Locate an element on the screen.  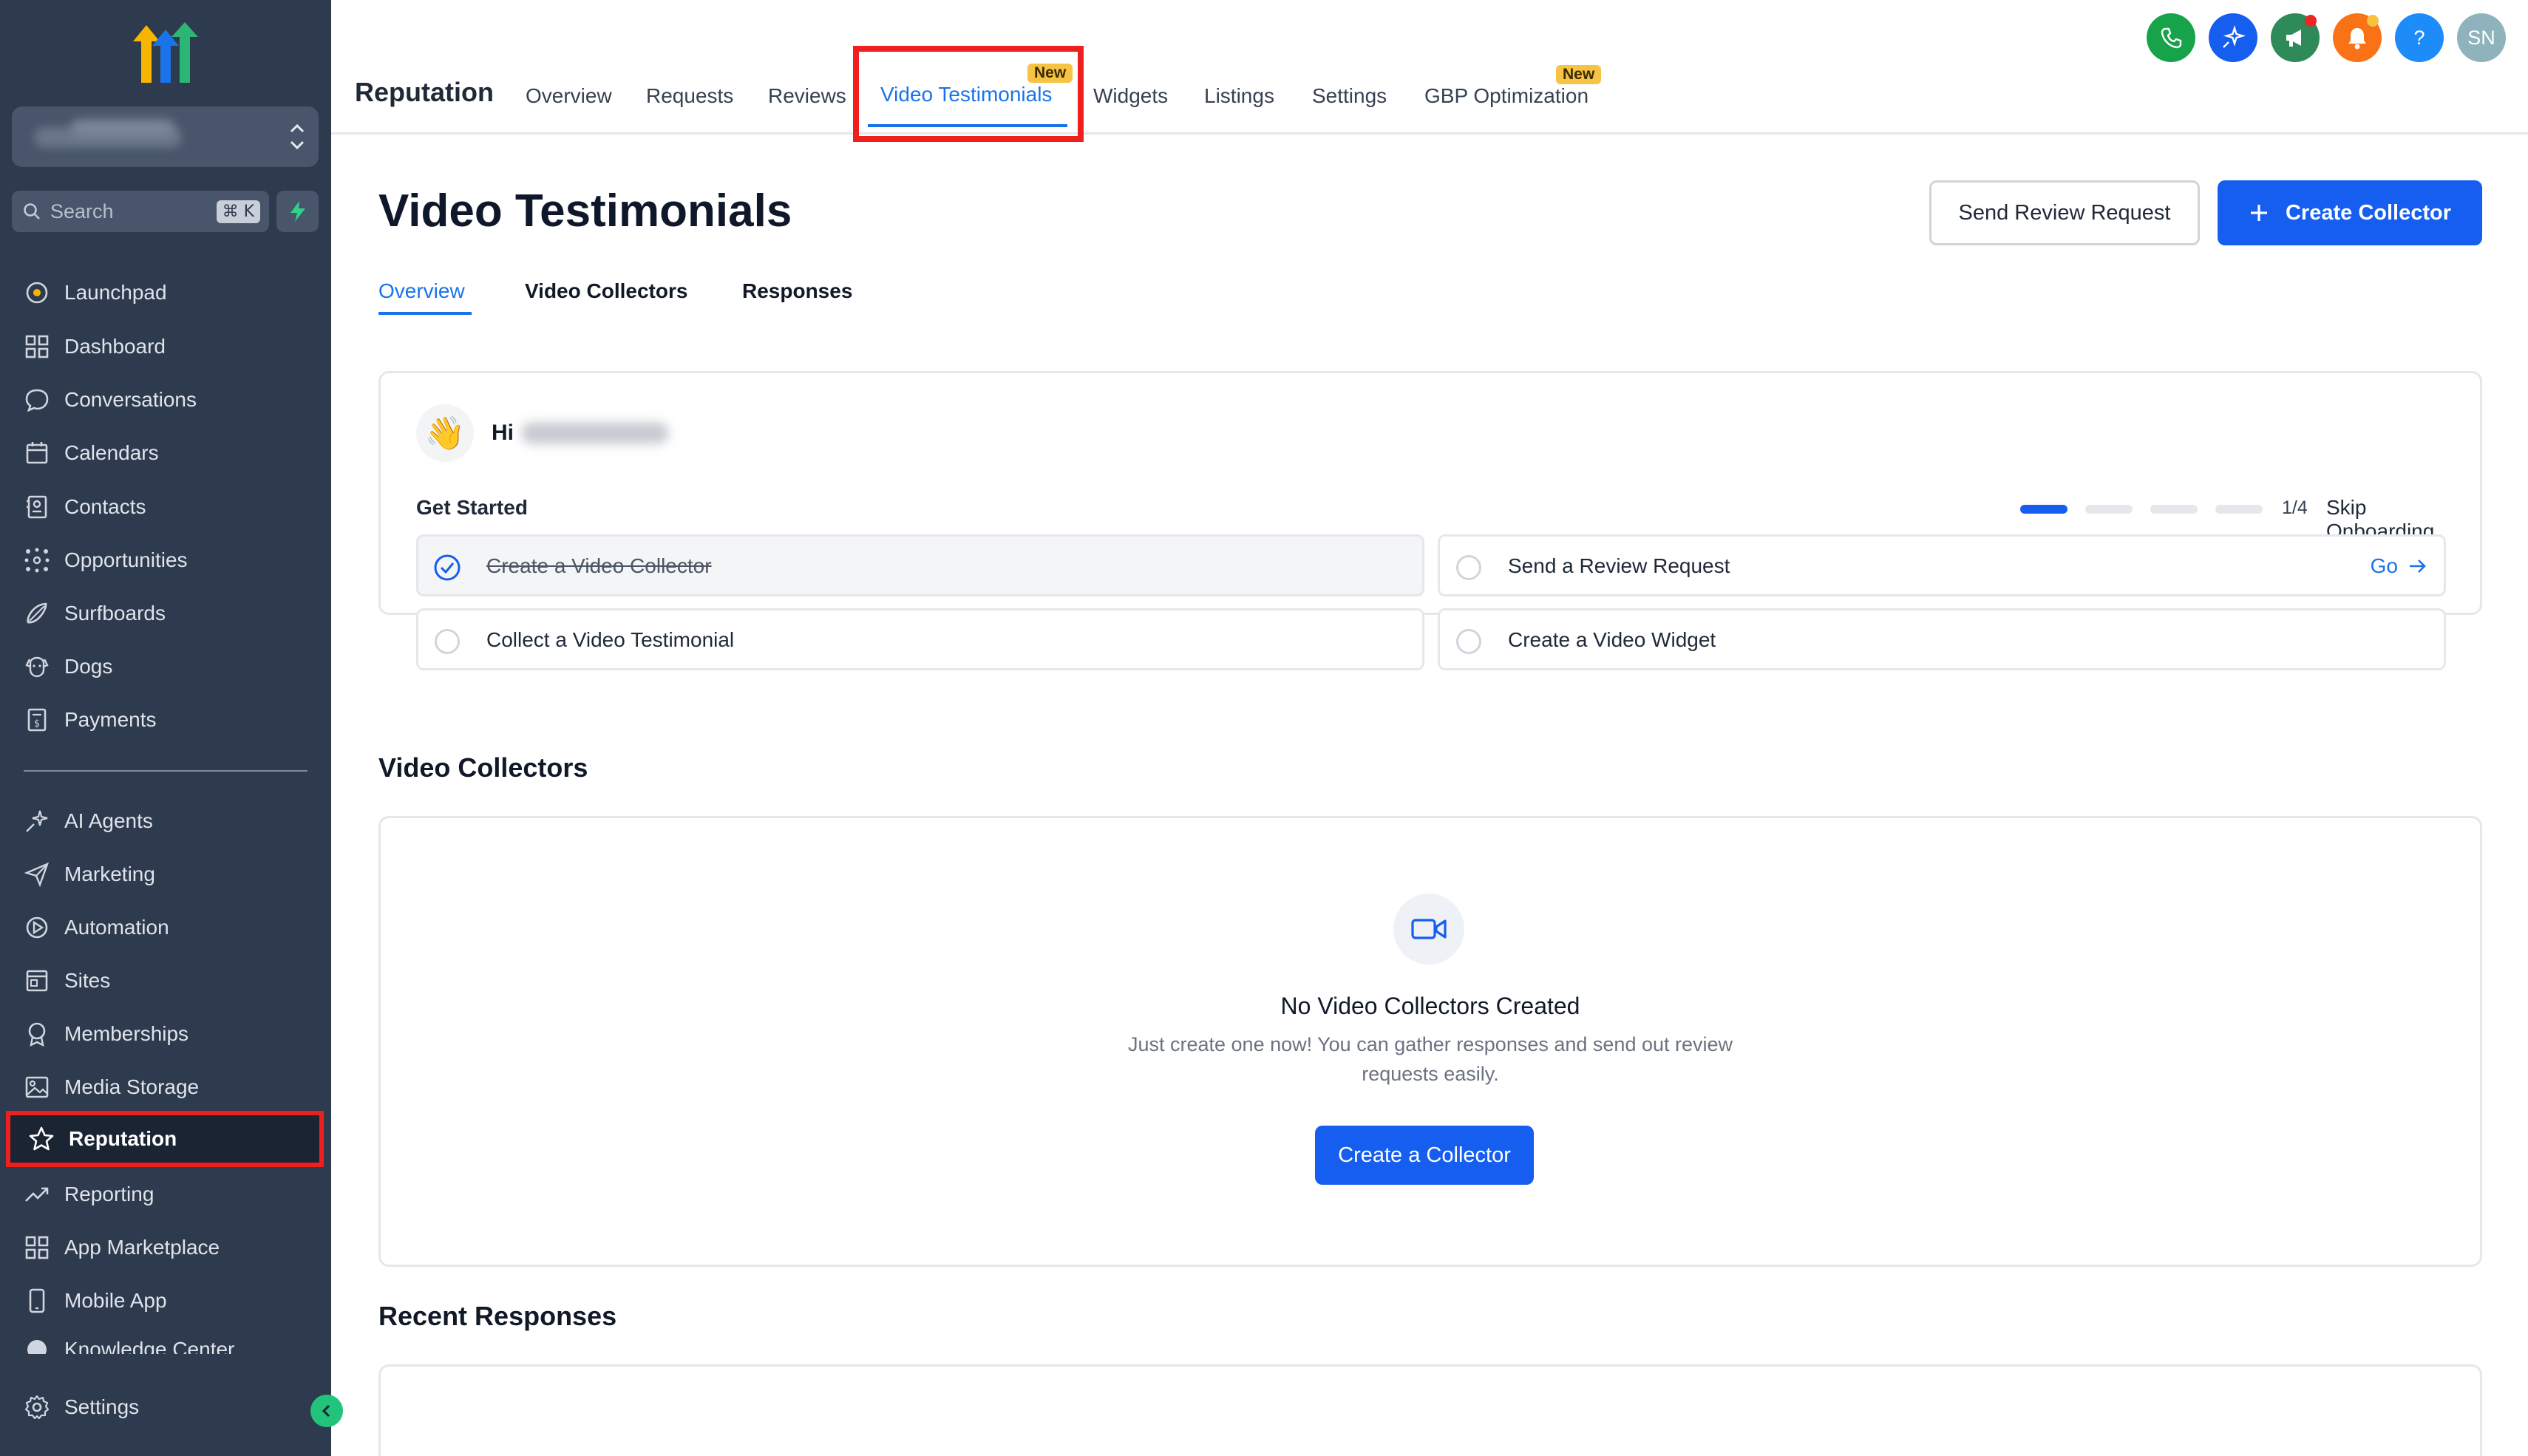
avatar-initials: SN is located at coordinates (2481, 37).